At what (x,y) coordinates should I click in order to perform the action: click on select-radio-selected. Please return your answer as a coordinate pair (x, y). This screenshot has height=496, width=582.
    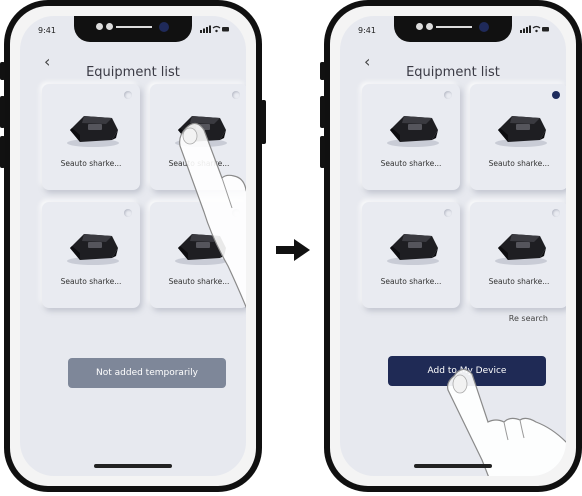
    Looking at the image, I should click on (556, 95).